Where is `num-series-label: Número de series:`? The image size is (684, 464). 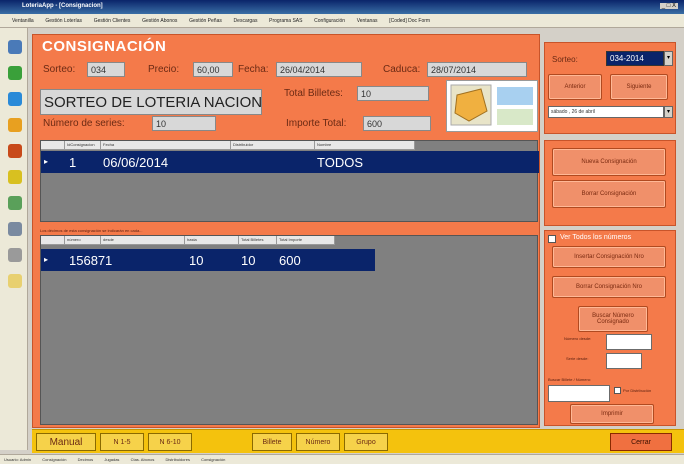
num-series-label: Número de series: is located at coordinates (84, 123).